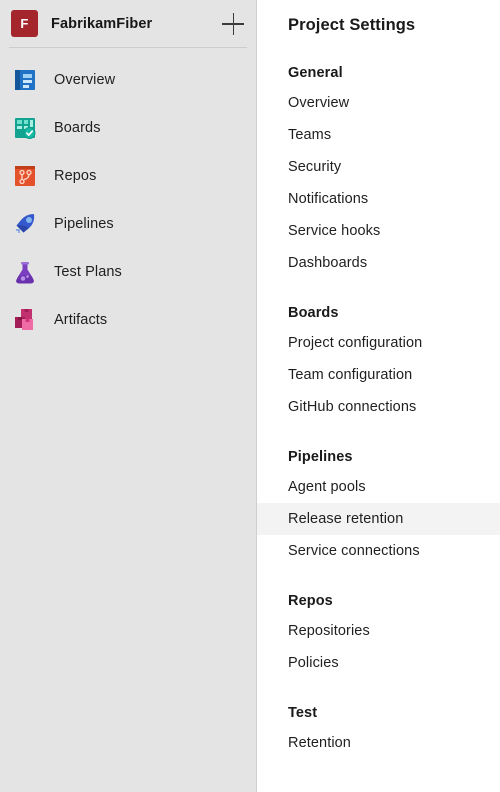  Describe the element at coordinates (128, 224) in the screenshot. I see `sidebar-item-pipelines: Pipelines` at that location.